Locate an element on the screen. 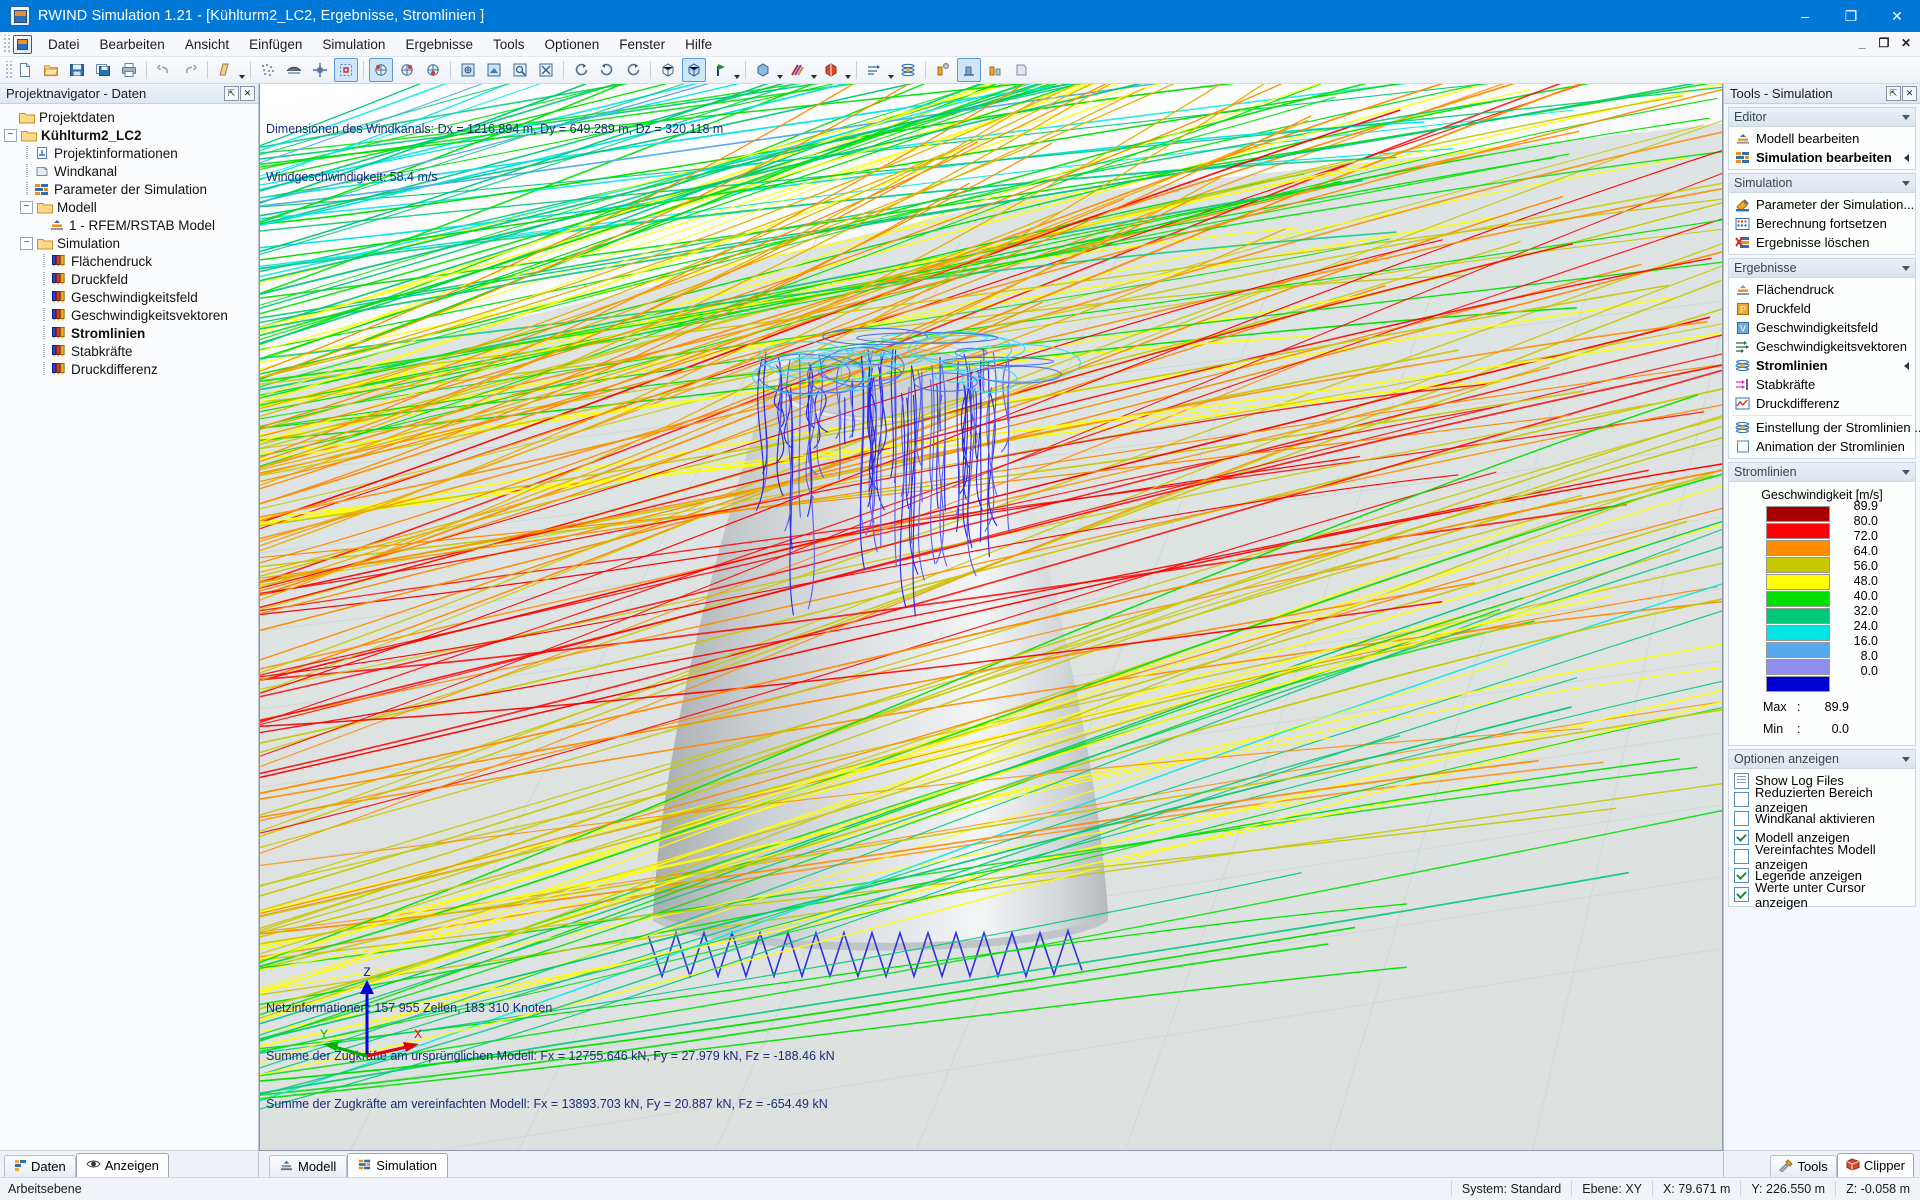 The height and width of the screenshot is (1200, 1920). render-mode-dropdown-caret is located at coordinates (242, 70).